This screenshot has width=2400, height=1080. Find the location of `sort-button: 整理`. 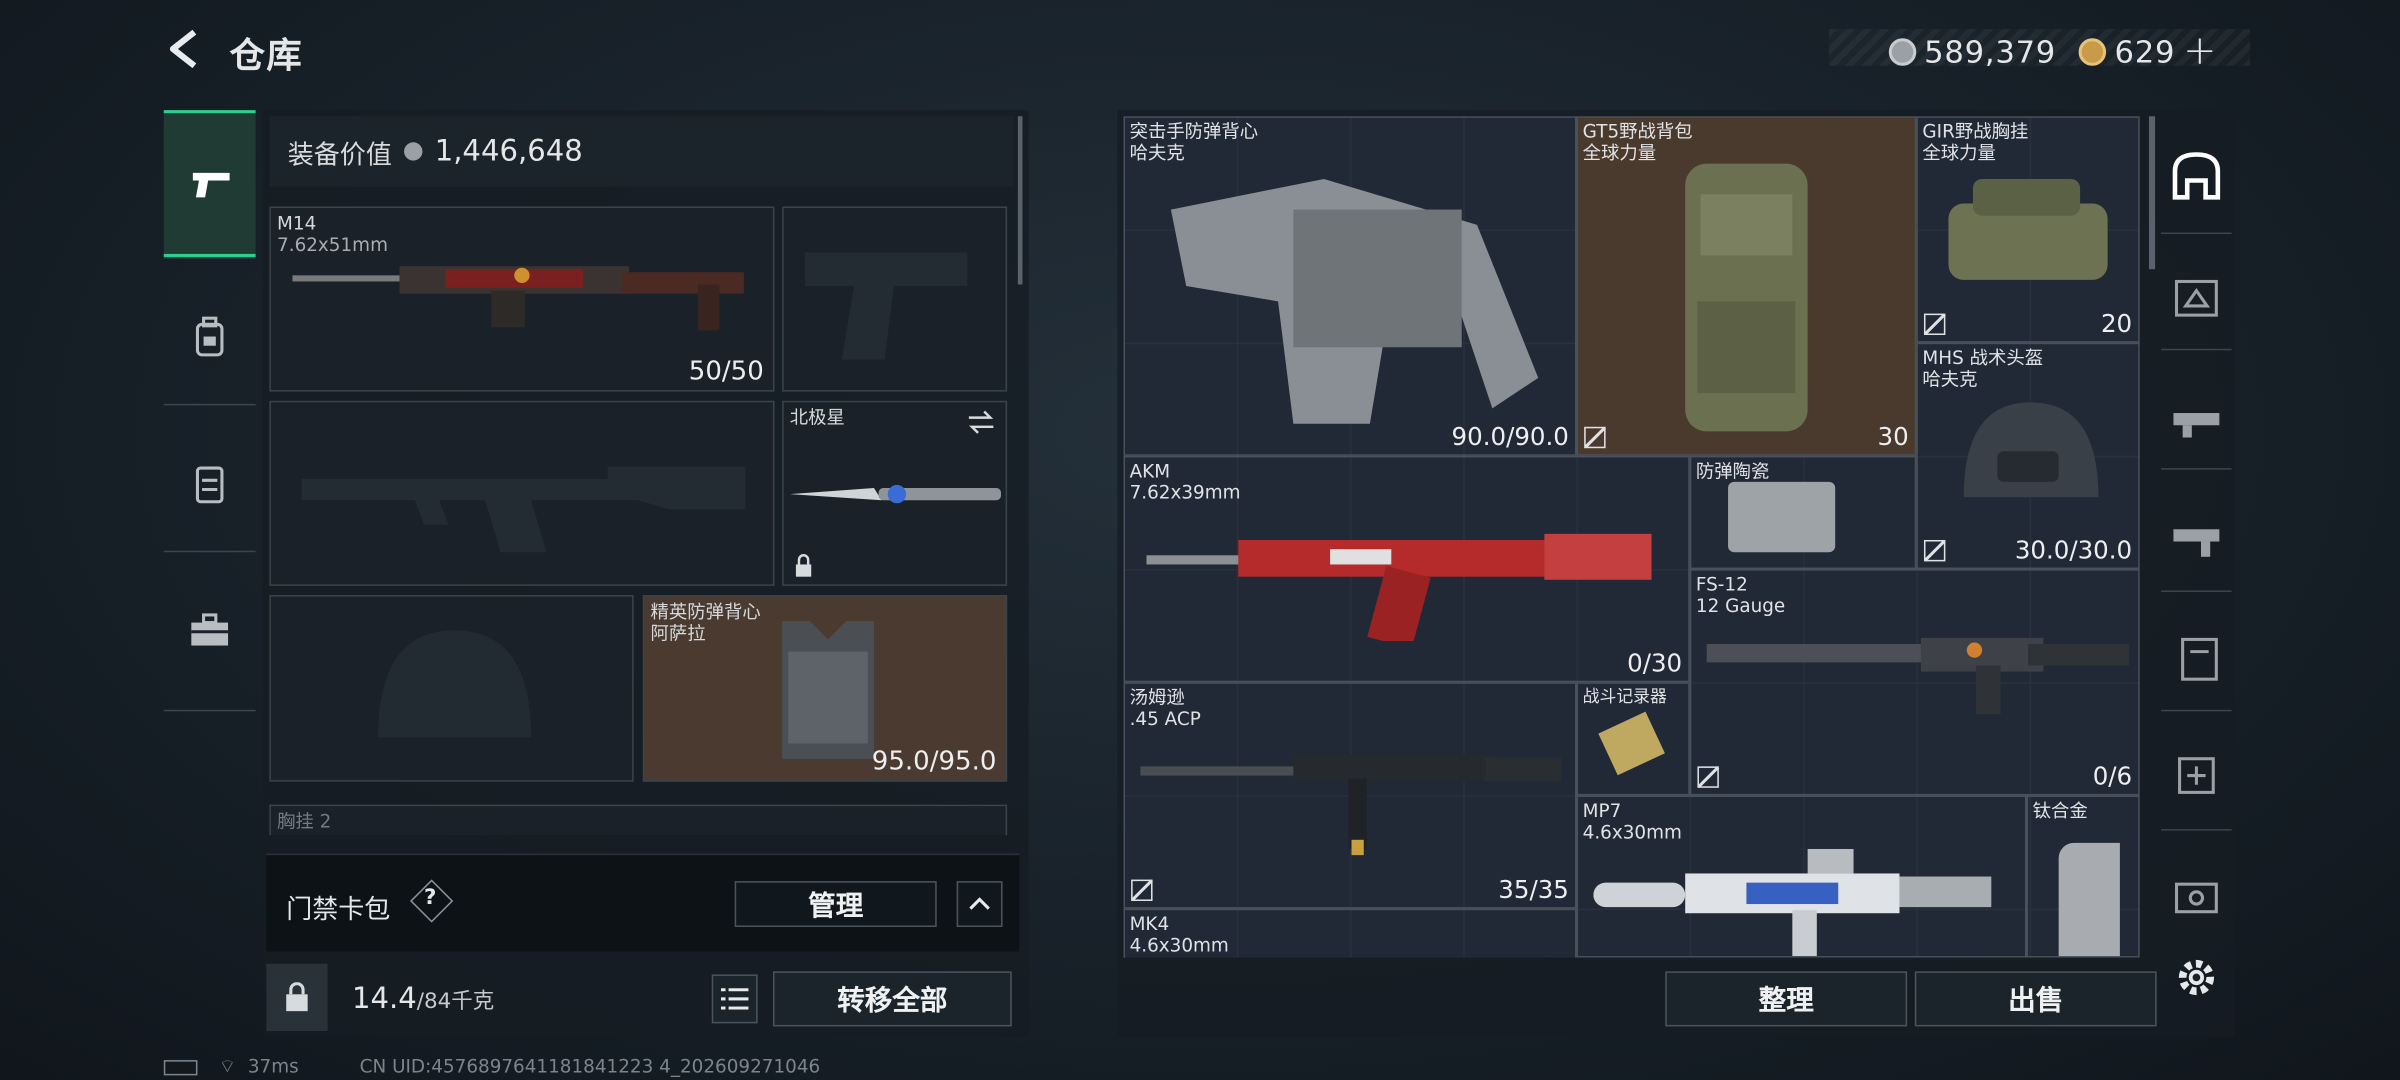

sort-button: 整理 is located at coordinates (1786, 999).